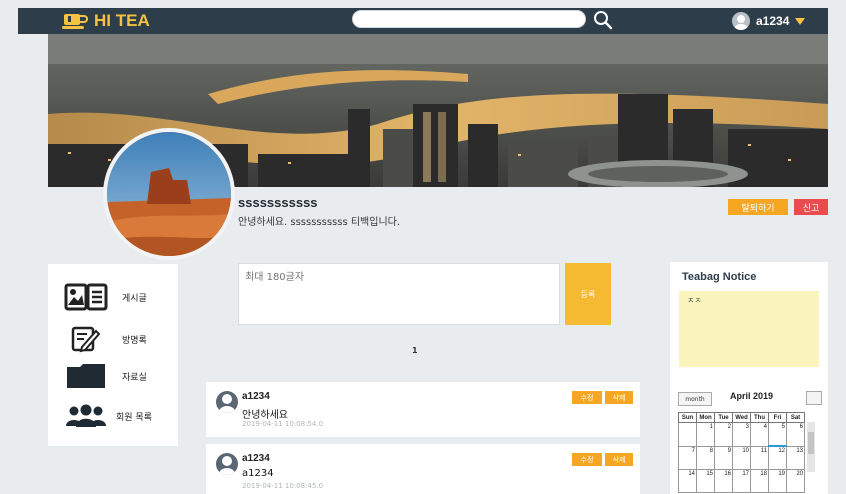 The image size is (846, 494). Describe the element at coordinates (800, 21) in the screenshot. I see `chevron-down-icon` at that location.